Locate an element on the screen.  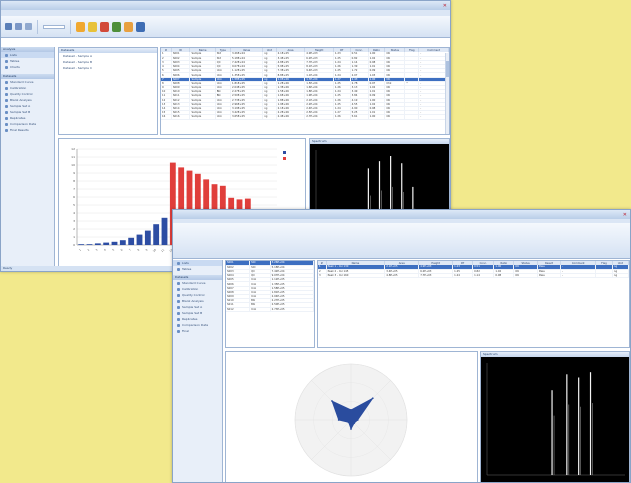
save-icon is located at coordinates (18, 26).